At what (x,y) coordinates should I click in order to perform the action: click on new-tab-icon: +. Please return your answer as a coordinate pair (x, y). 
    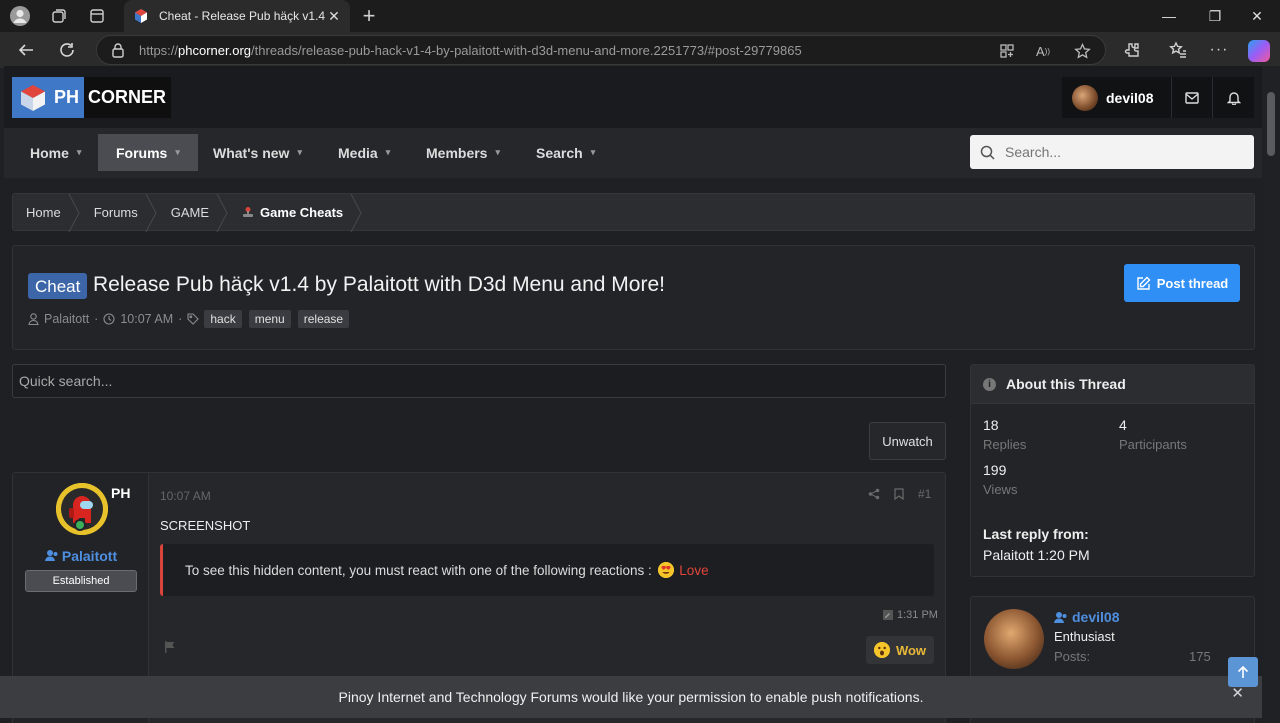
    Looking at the image, I should click on (369, 15).